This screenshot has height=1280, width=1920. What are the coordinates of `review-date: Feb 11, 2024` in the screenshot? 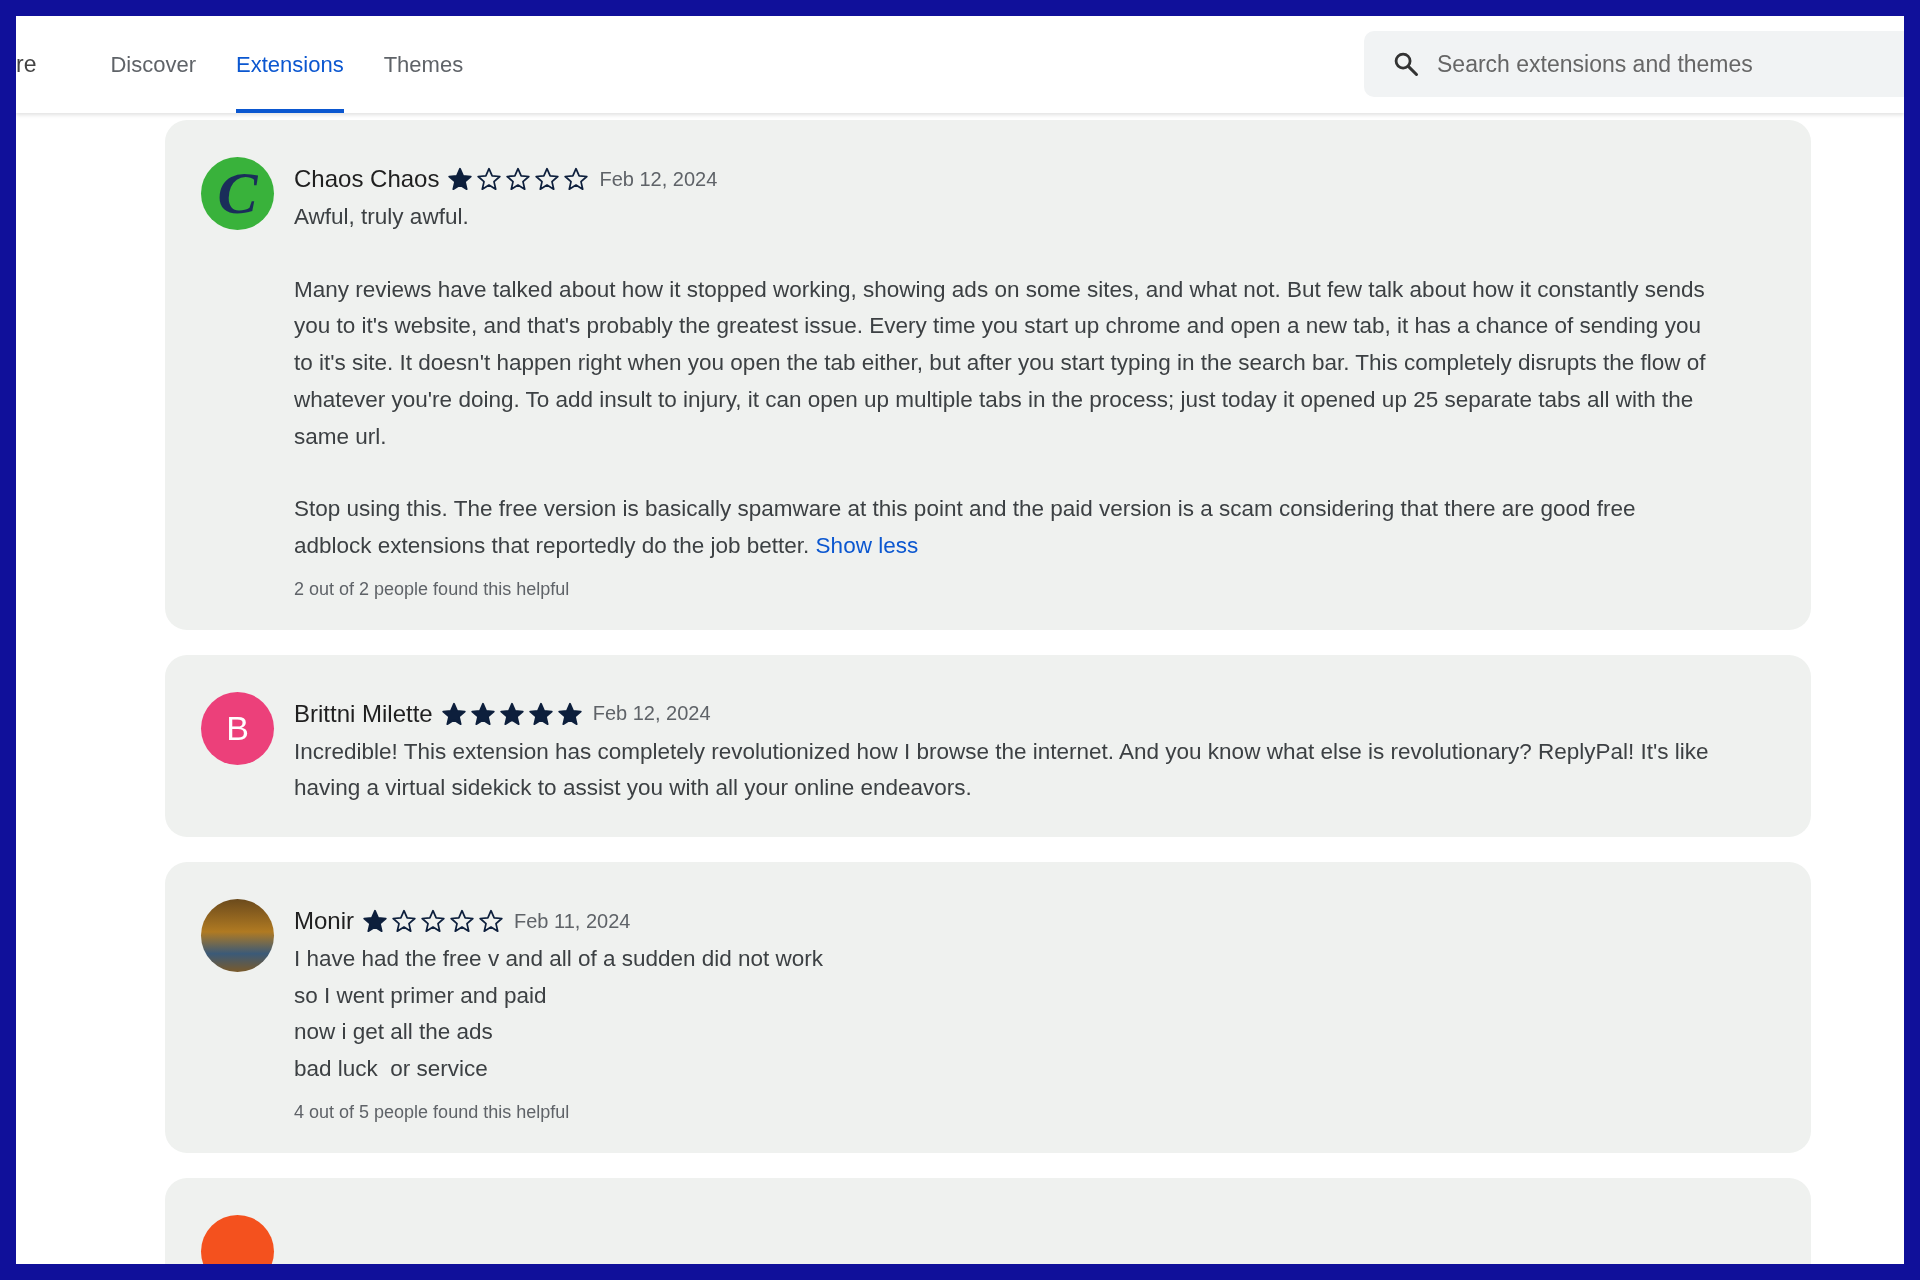 It's located at (572, 921).